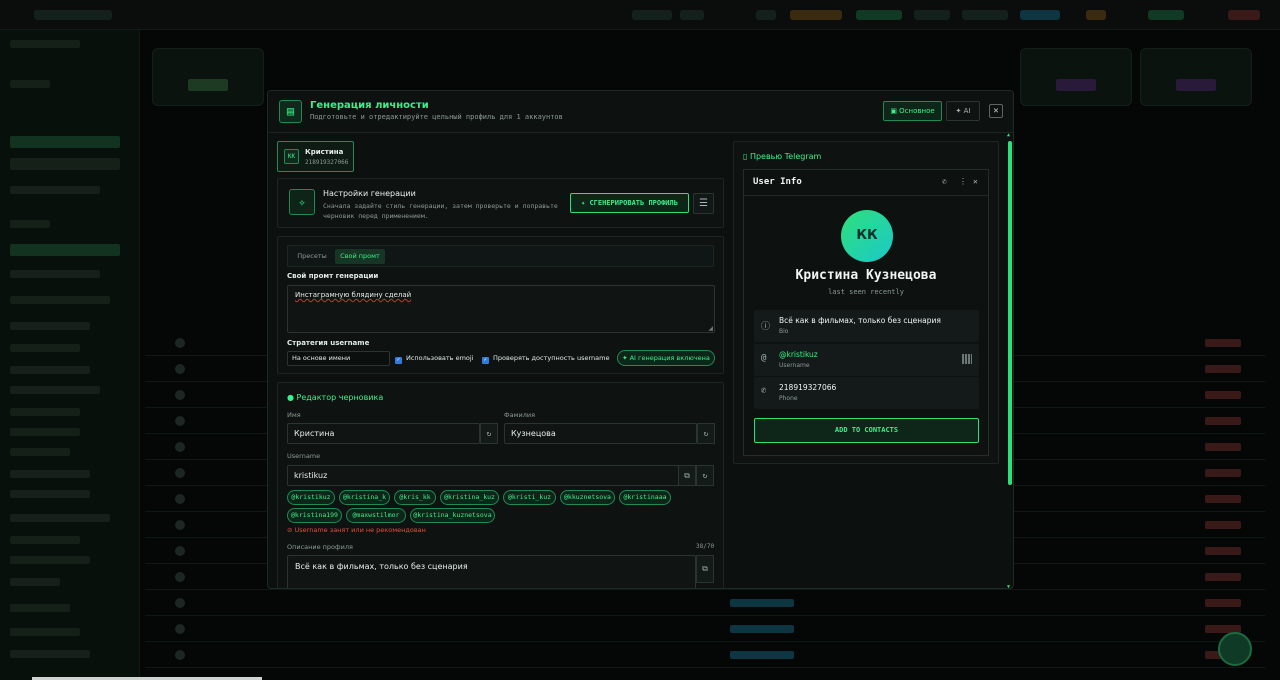 Image resolution: width=1280 pixels, height=680 pixels. What do you see at coordinates (975, 181) in the screenshot?
I see `close-icon: ✕` at bounding box center [975, 181].